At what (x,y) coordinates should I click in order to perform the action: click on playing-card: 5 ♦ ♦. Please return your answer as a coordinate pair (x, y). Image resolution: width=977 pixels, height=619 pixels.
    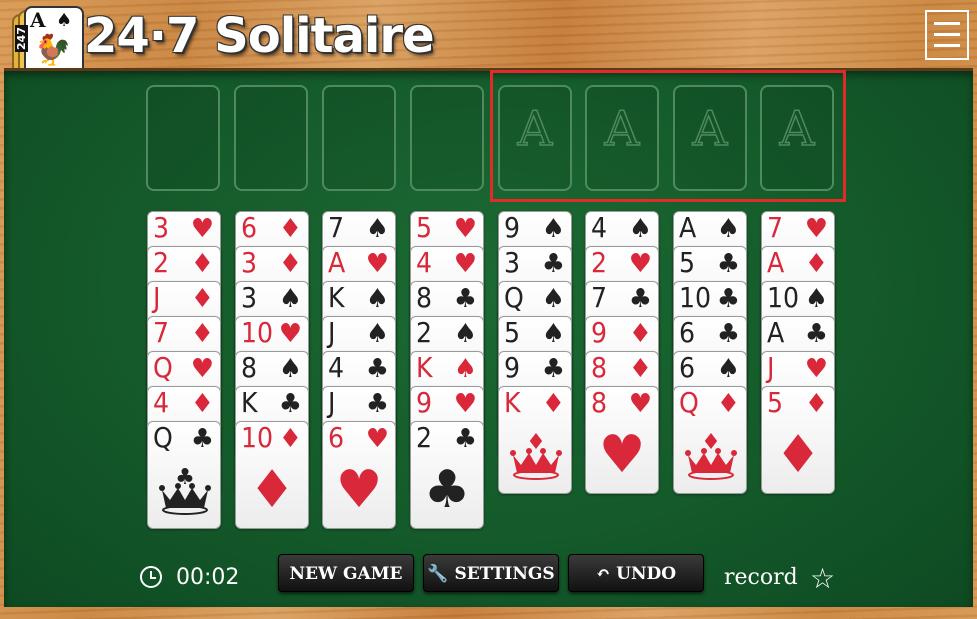
    Looking at the image, I should click on (798, 440).